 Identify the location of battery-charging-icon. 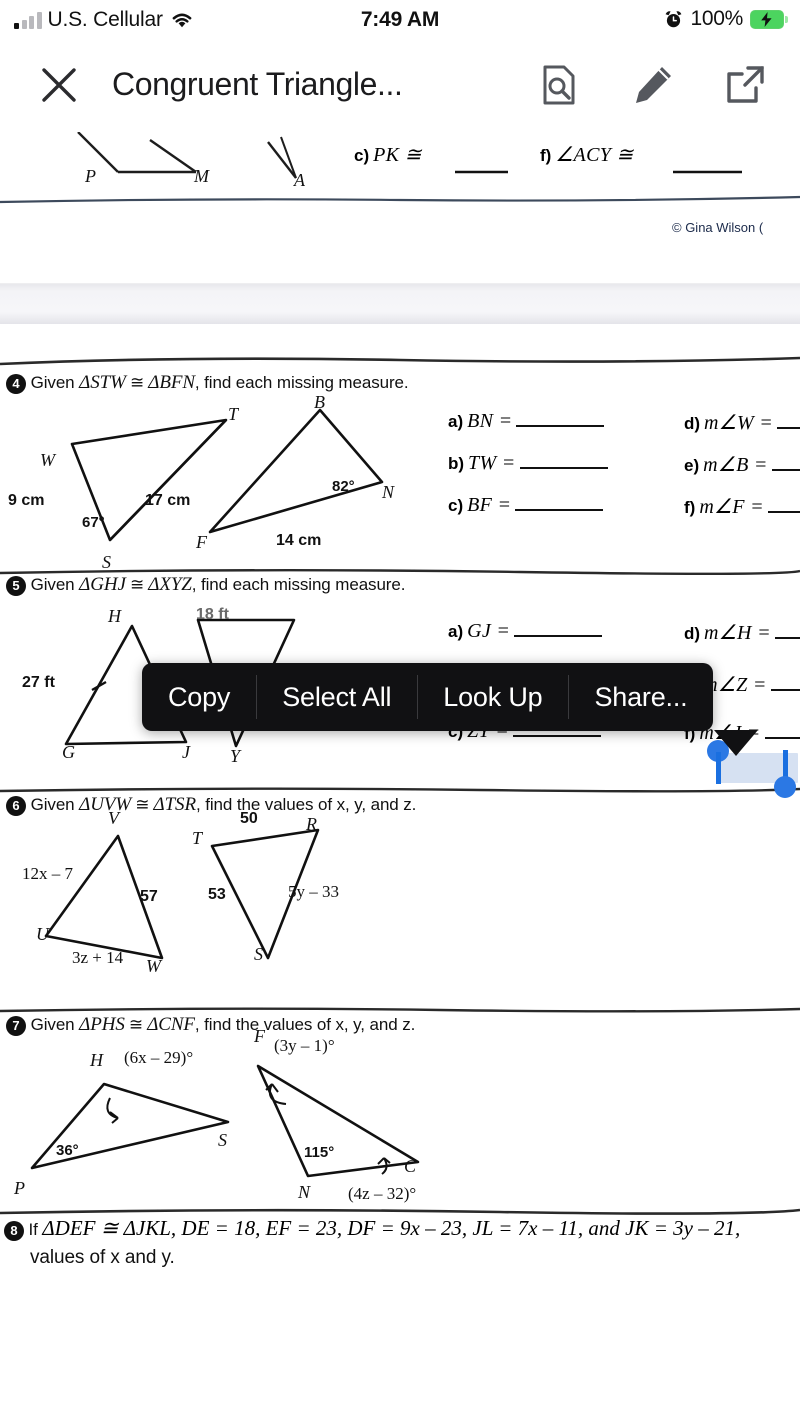
(769, 19).